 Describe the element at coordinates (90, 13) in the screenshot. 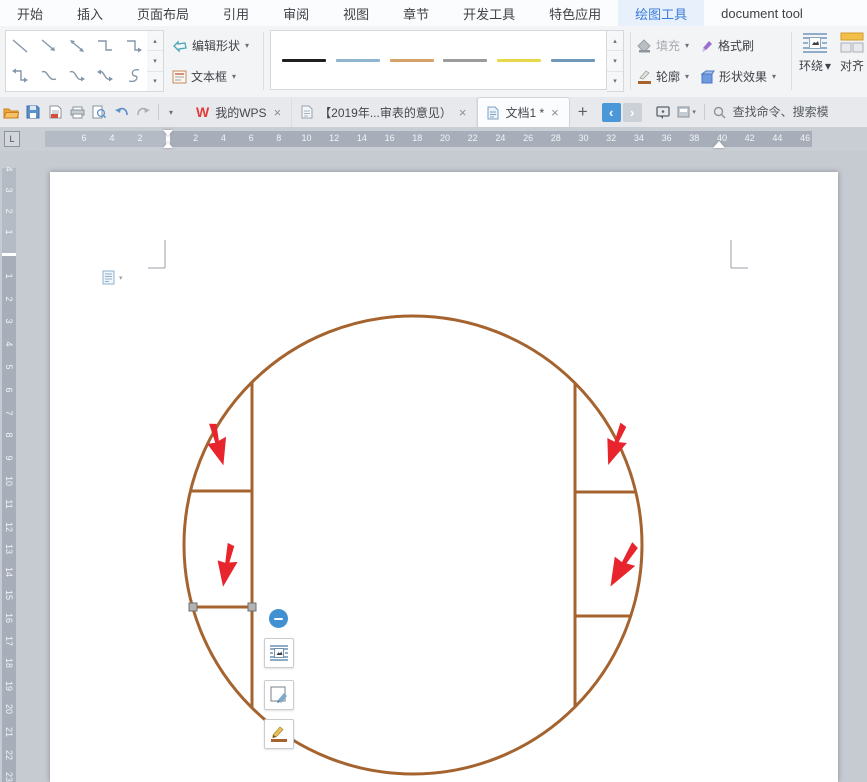

I see `menu-tab-insert: 插入` at that location.